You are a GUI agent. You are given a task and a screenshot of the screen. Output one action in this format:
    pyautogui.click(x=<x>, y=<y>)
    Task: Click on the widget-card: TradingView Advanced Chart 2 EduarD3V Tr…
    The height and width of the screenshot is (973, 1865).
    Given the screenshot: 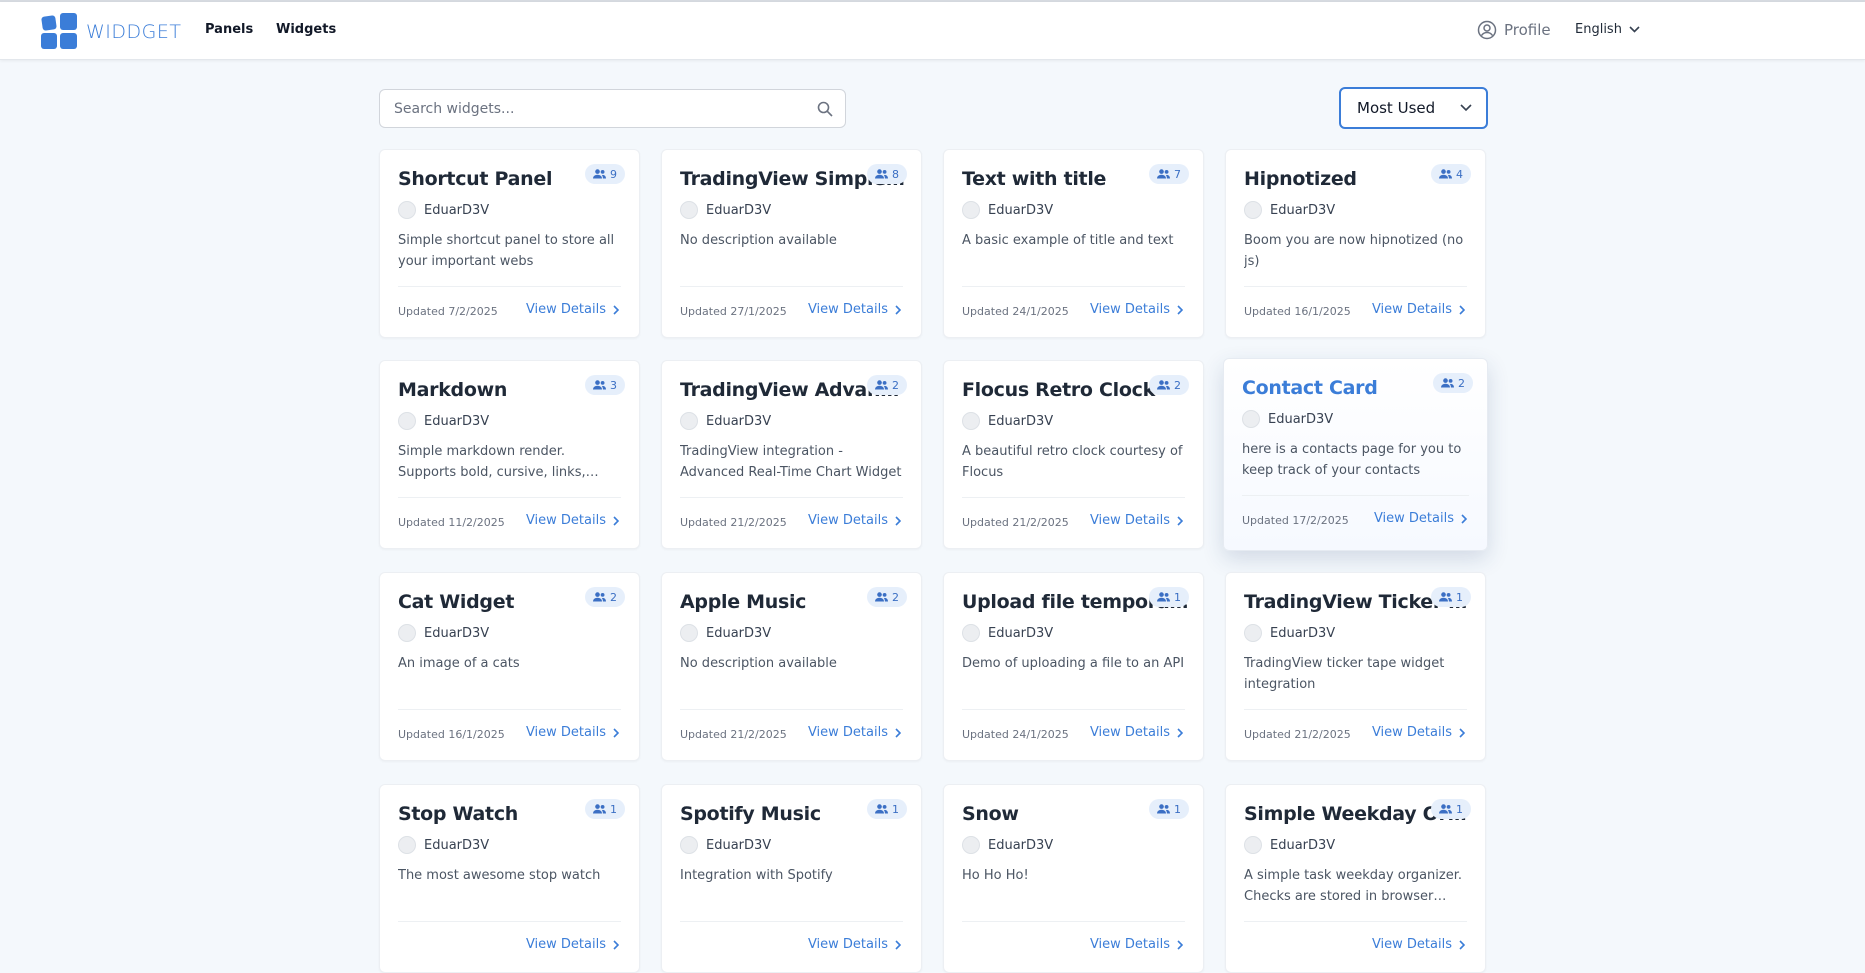 What is the action you would take?
    pyautogui.click(x=791, y=454)
    